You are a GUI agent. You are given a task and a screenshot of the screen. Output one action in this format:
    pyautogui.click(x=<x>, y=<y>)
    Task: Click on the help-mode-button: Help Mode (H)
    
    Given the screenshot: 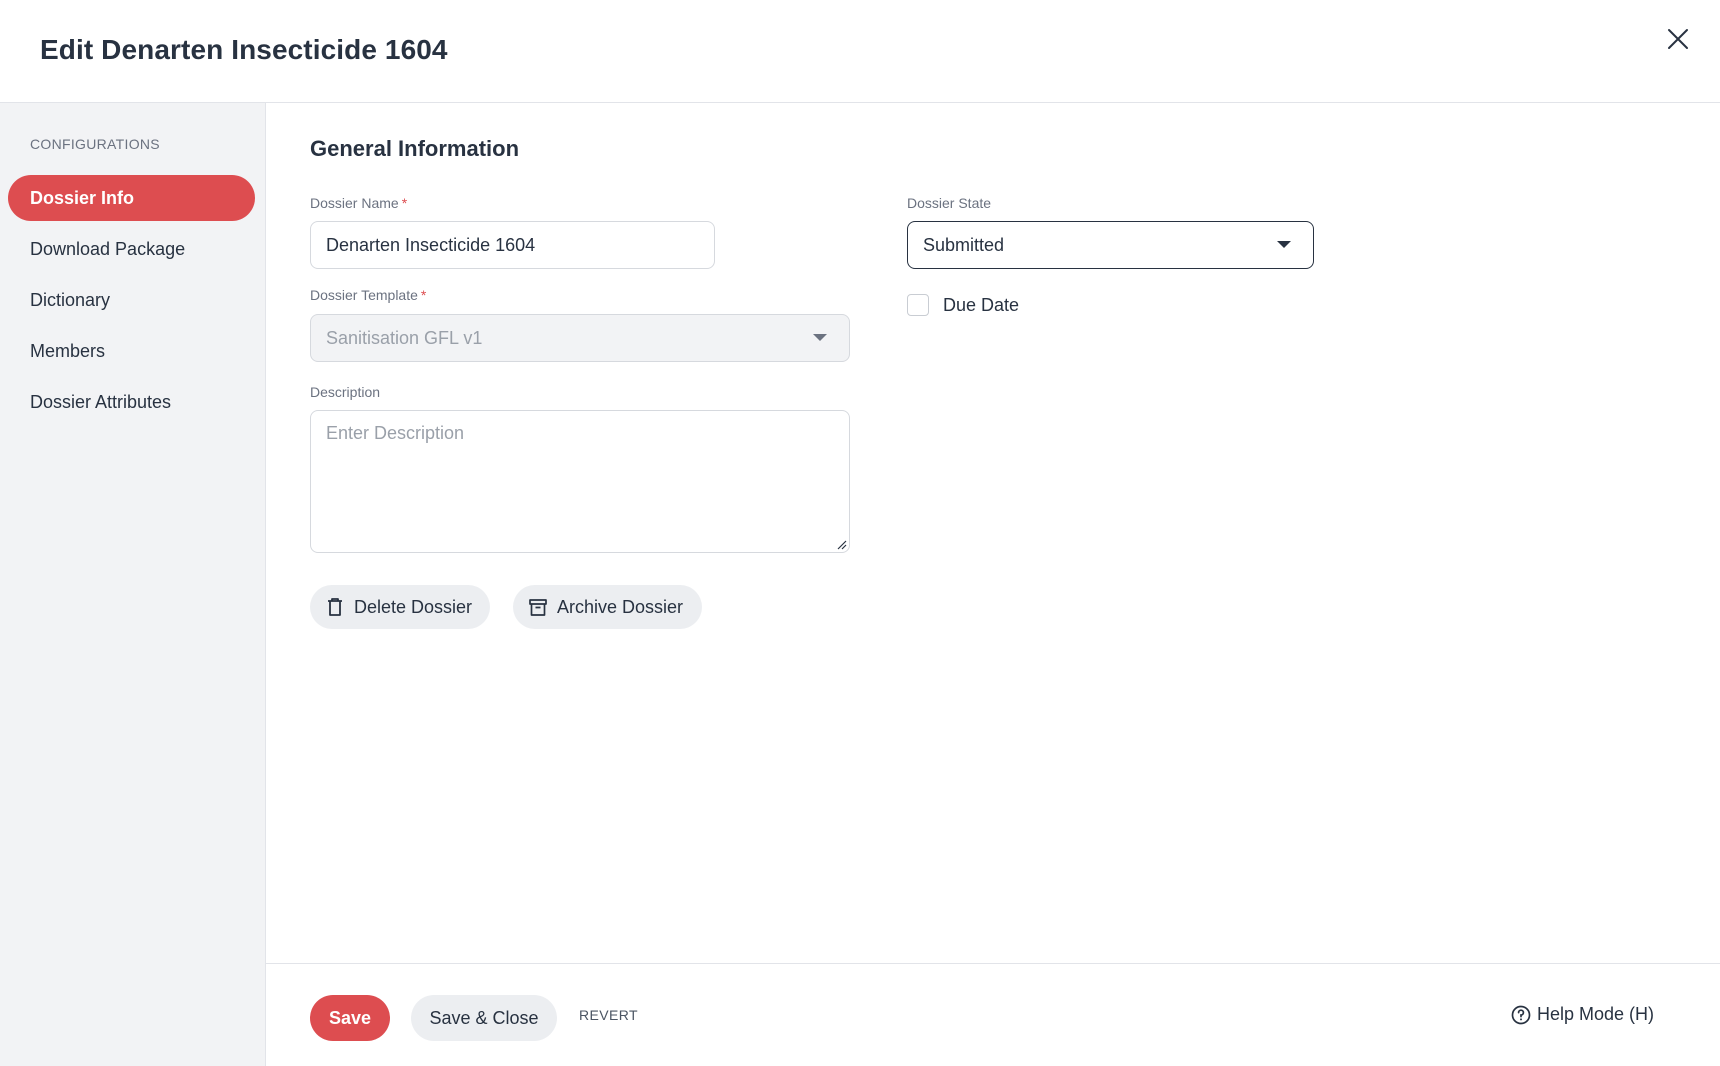 What is the action you would take?
    pyautogui.click(x=1582, y=1014)
    